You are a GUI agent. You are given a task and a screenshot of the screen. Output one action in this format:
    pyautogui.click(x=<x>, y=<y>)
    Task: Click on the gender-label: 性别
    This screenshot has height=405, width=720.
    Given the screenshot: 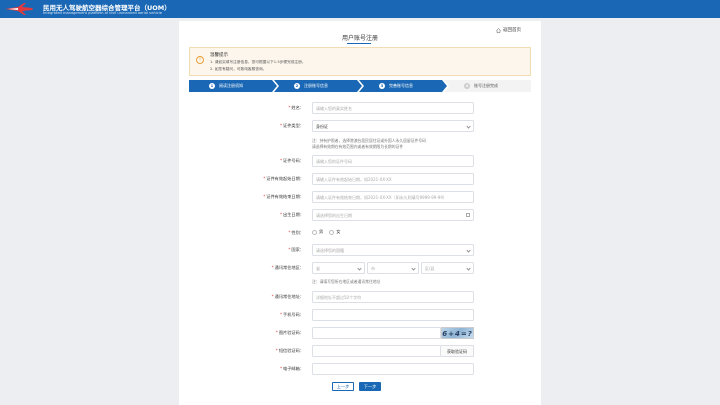 What is the action you would take?
    pyautogui.click(x=295, y=232)
    